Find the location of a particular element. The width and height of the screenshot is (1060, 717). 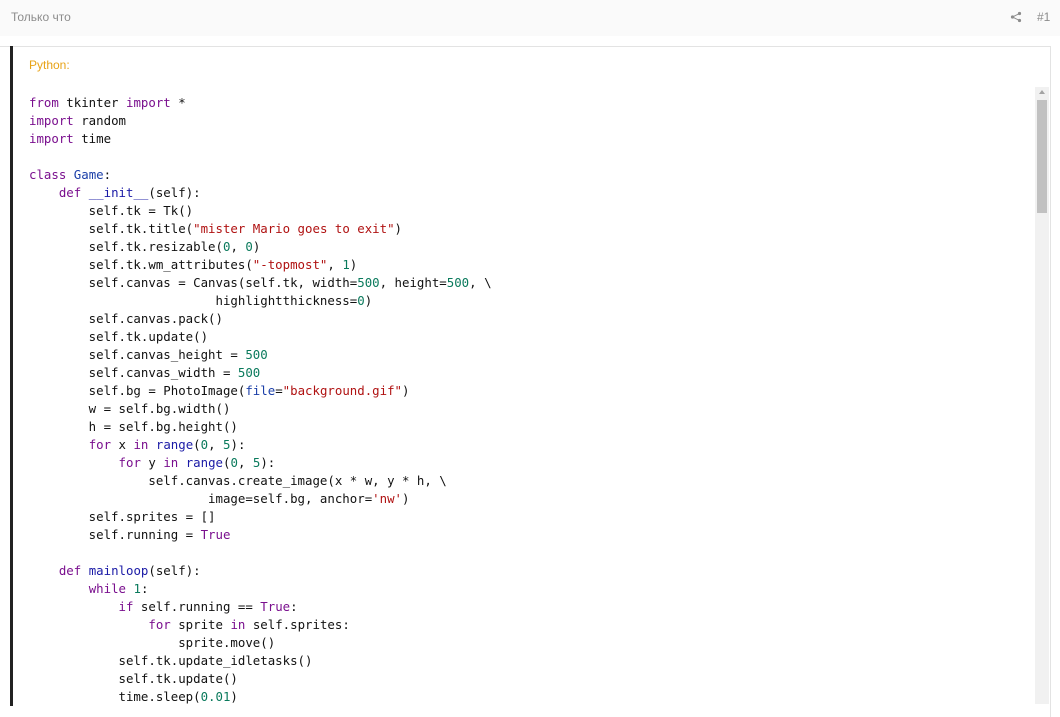

code-line: self.running = True is located at coordinates (130, 534).